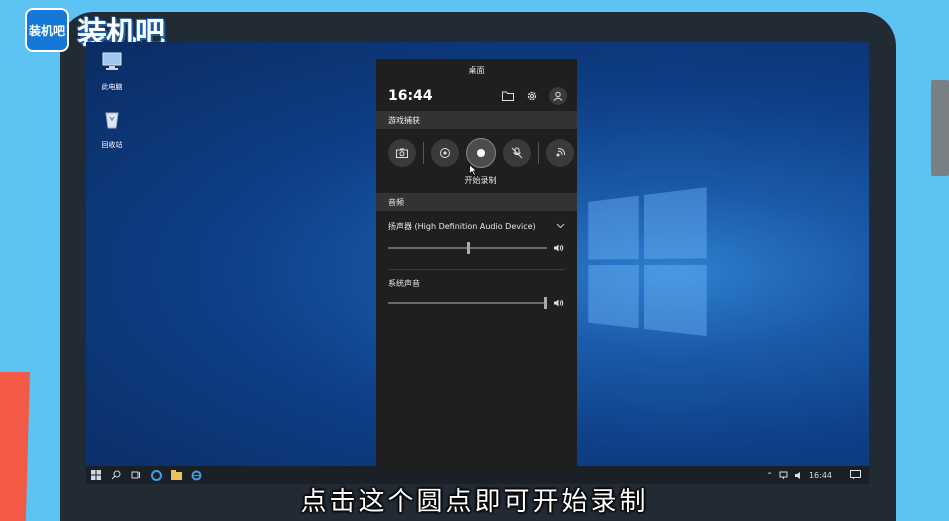 This screenshot has height=521, width=949. What do you see at coordinates (476, 269) in the screenshot?
I see `audio-divider` at bounding box center [476, 269].